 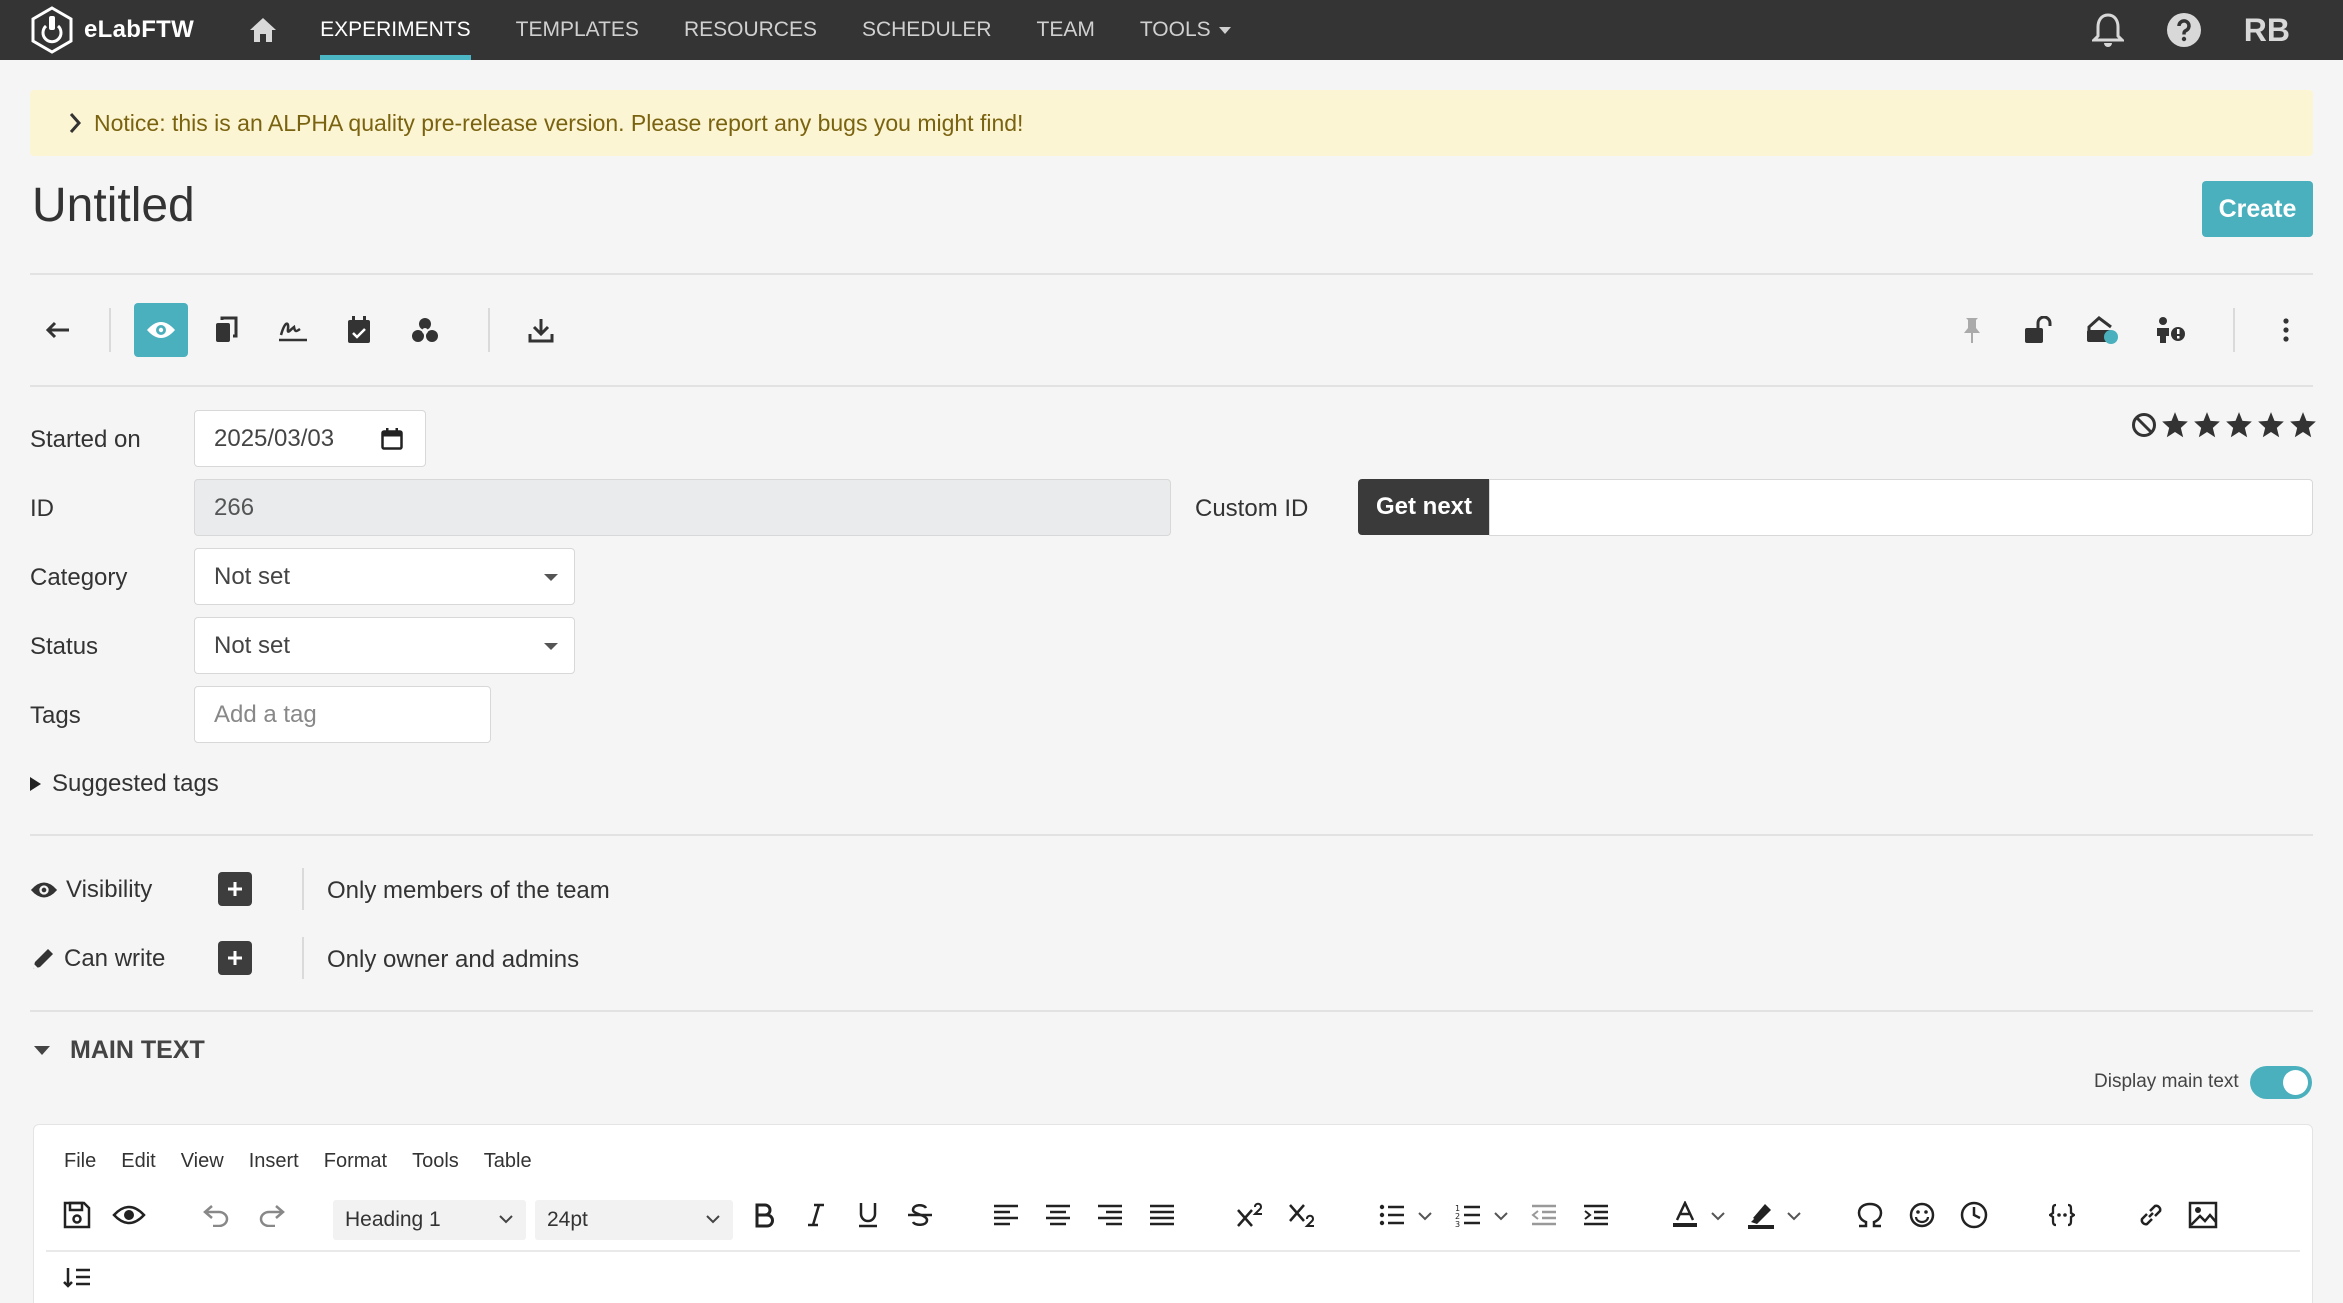 What do you see at coordinates (293, 330) in the screenshot?
I see `sign-icon` at bounding box center [293, 330].